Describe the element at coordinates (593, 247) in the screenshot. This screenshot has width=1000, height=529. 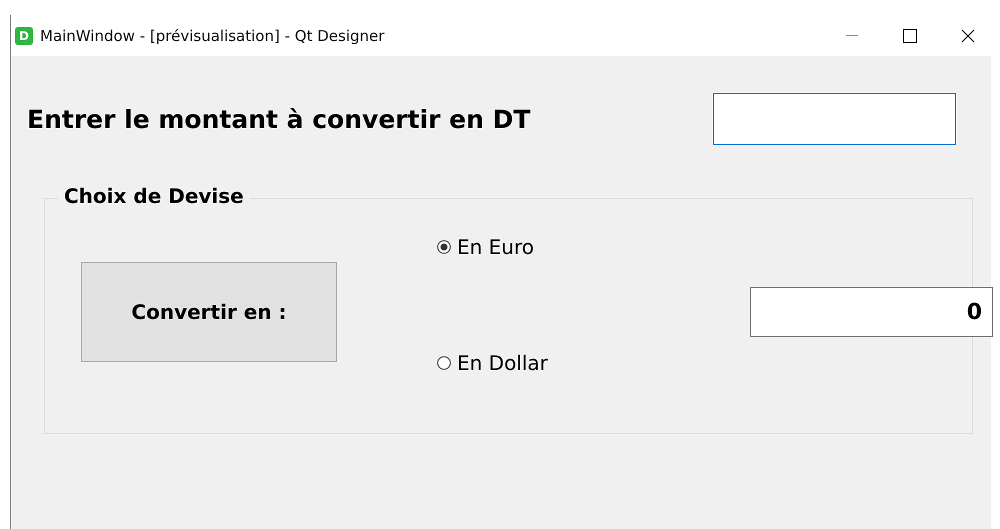
I see `radio-option: En Euro` at that location.